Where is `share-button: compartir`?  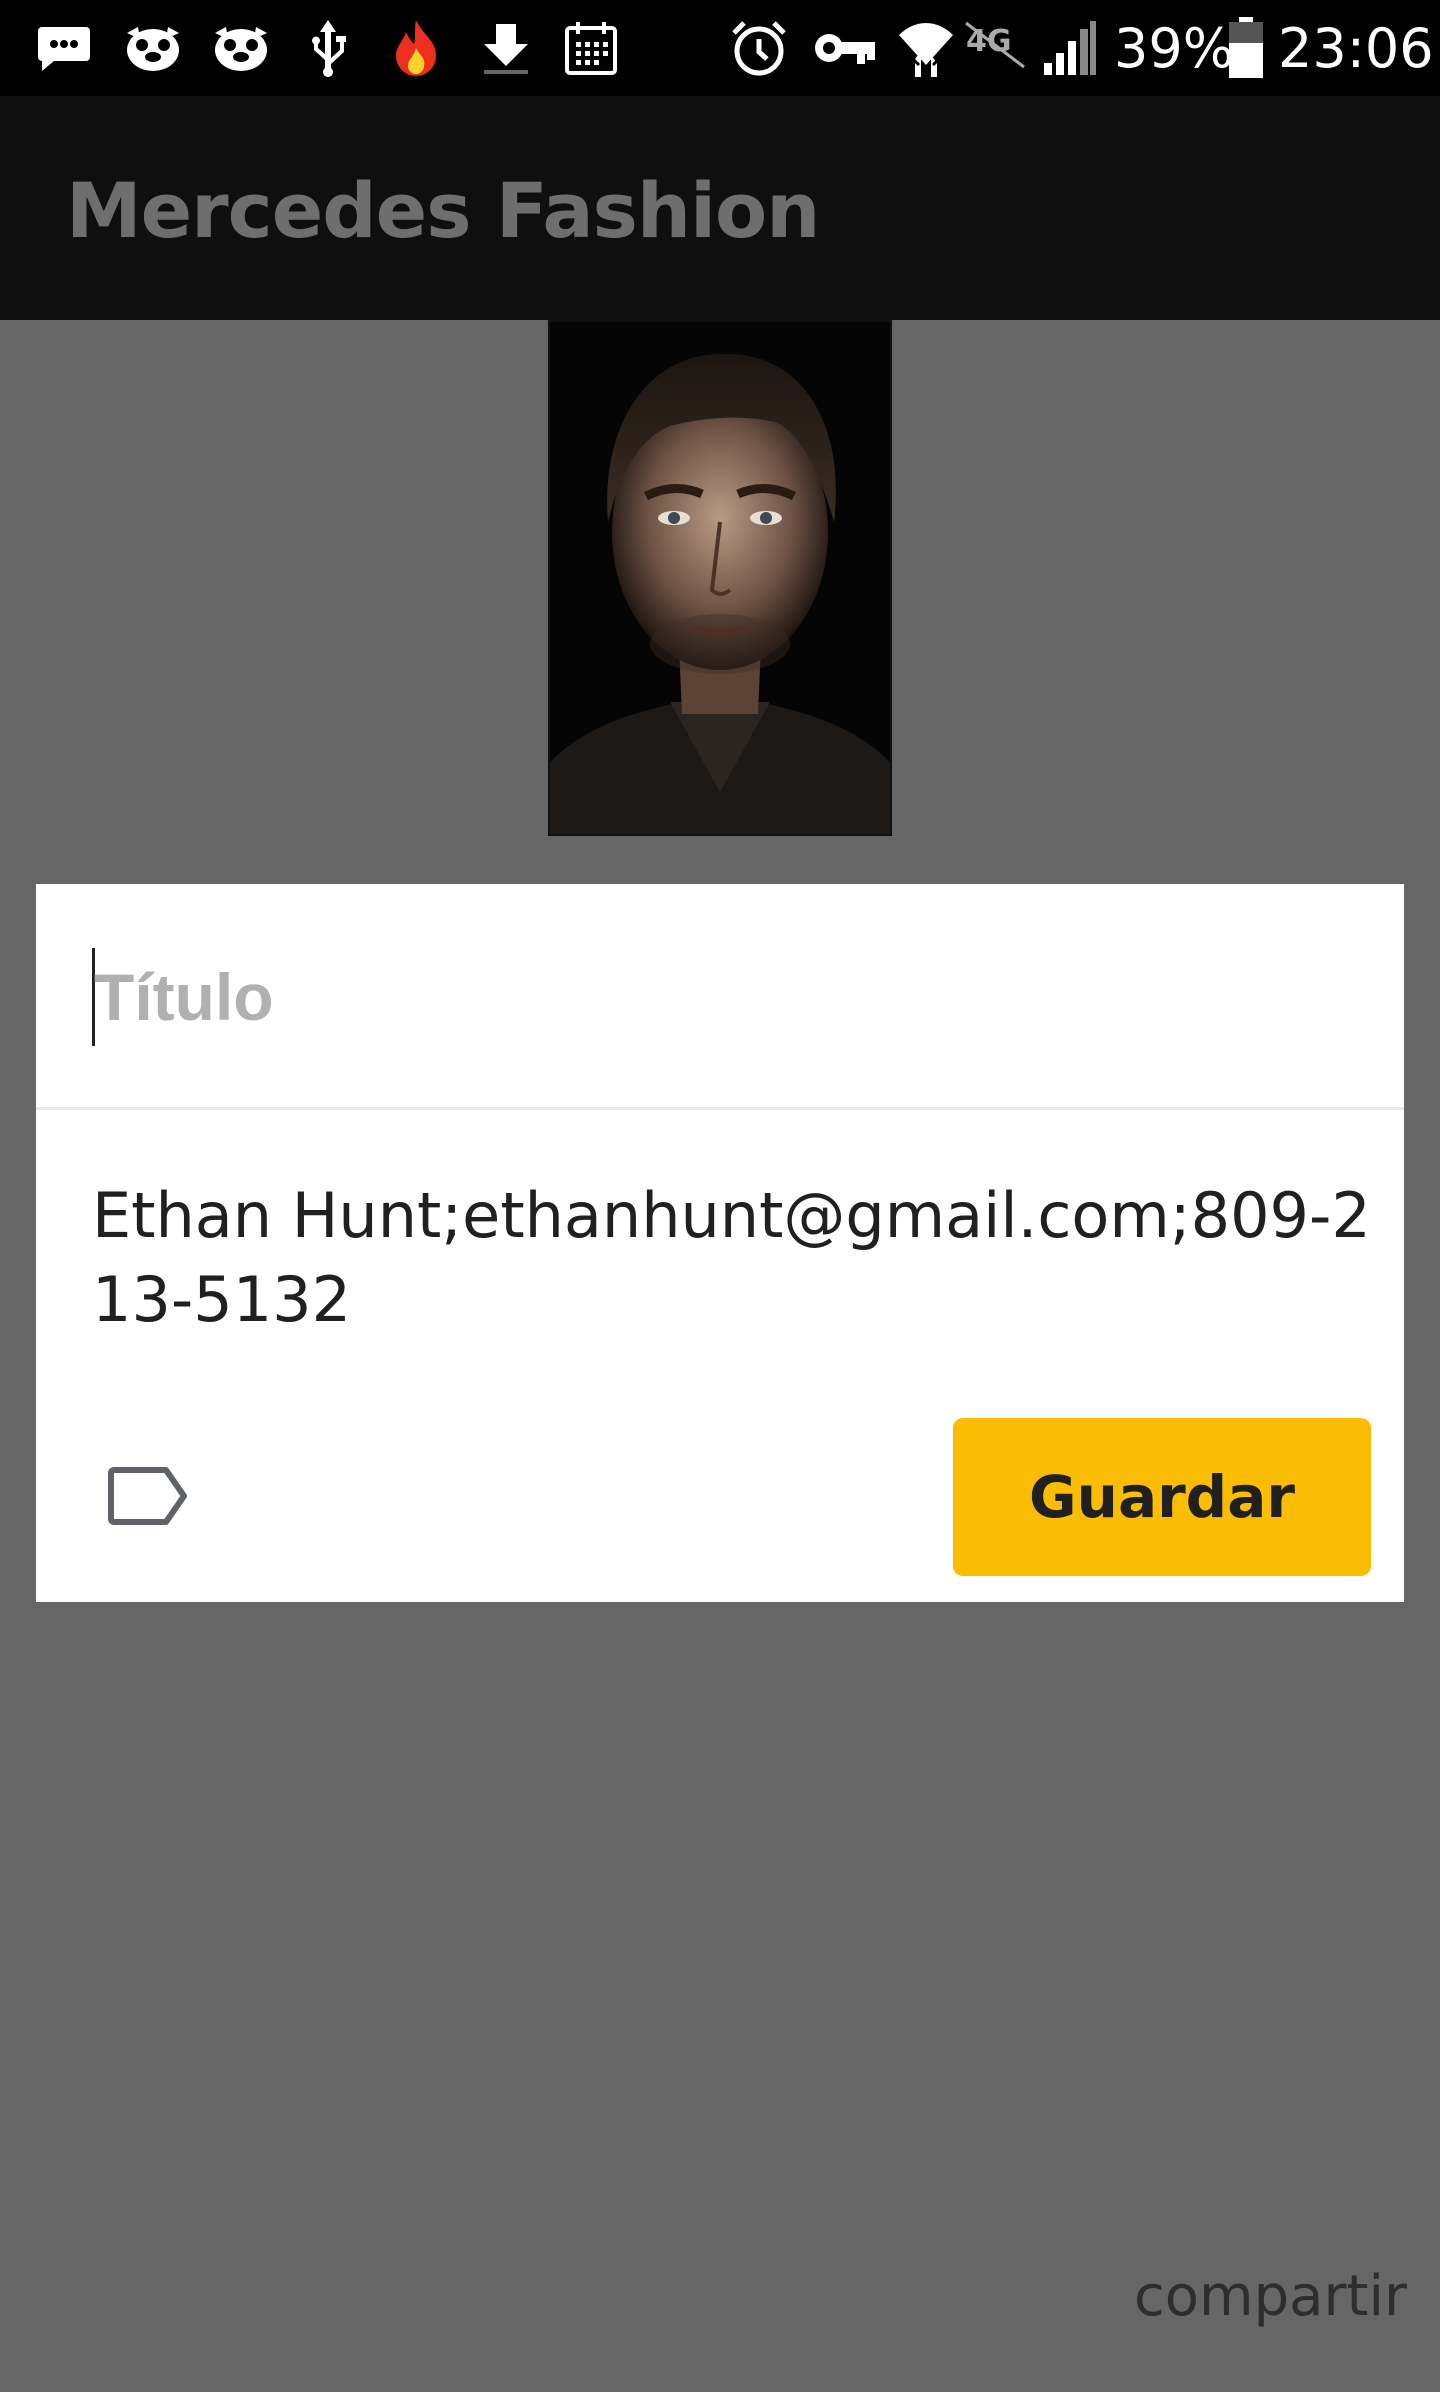
share-button: compartir is located at coordinates (1270, 2297).